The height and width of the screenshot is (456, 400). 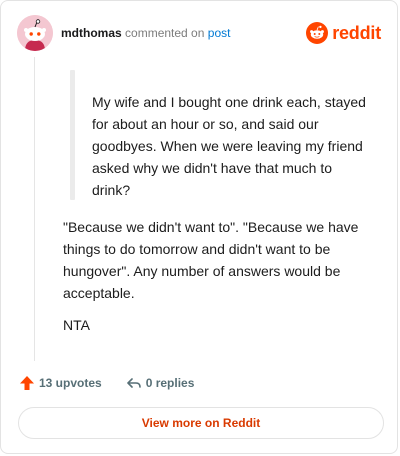 I want to click on reddit-logo-icon, so click(x=317, y=33).